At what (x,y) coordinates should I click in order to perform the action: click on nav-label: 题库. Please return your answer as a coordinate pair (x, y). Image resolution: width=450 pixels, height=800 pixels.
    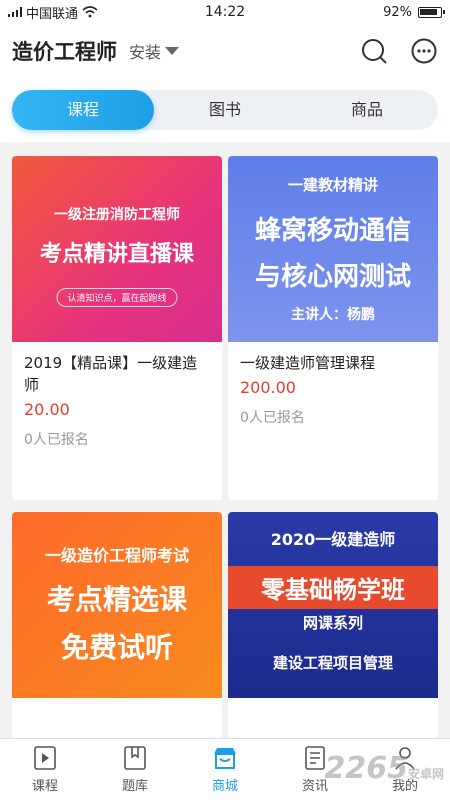
    Looking at the image, I should click on (134, 786).